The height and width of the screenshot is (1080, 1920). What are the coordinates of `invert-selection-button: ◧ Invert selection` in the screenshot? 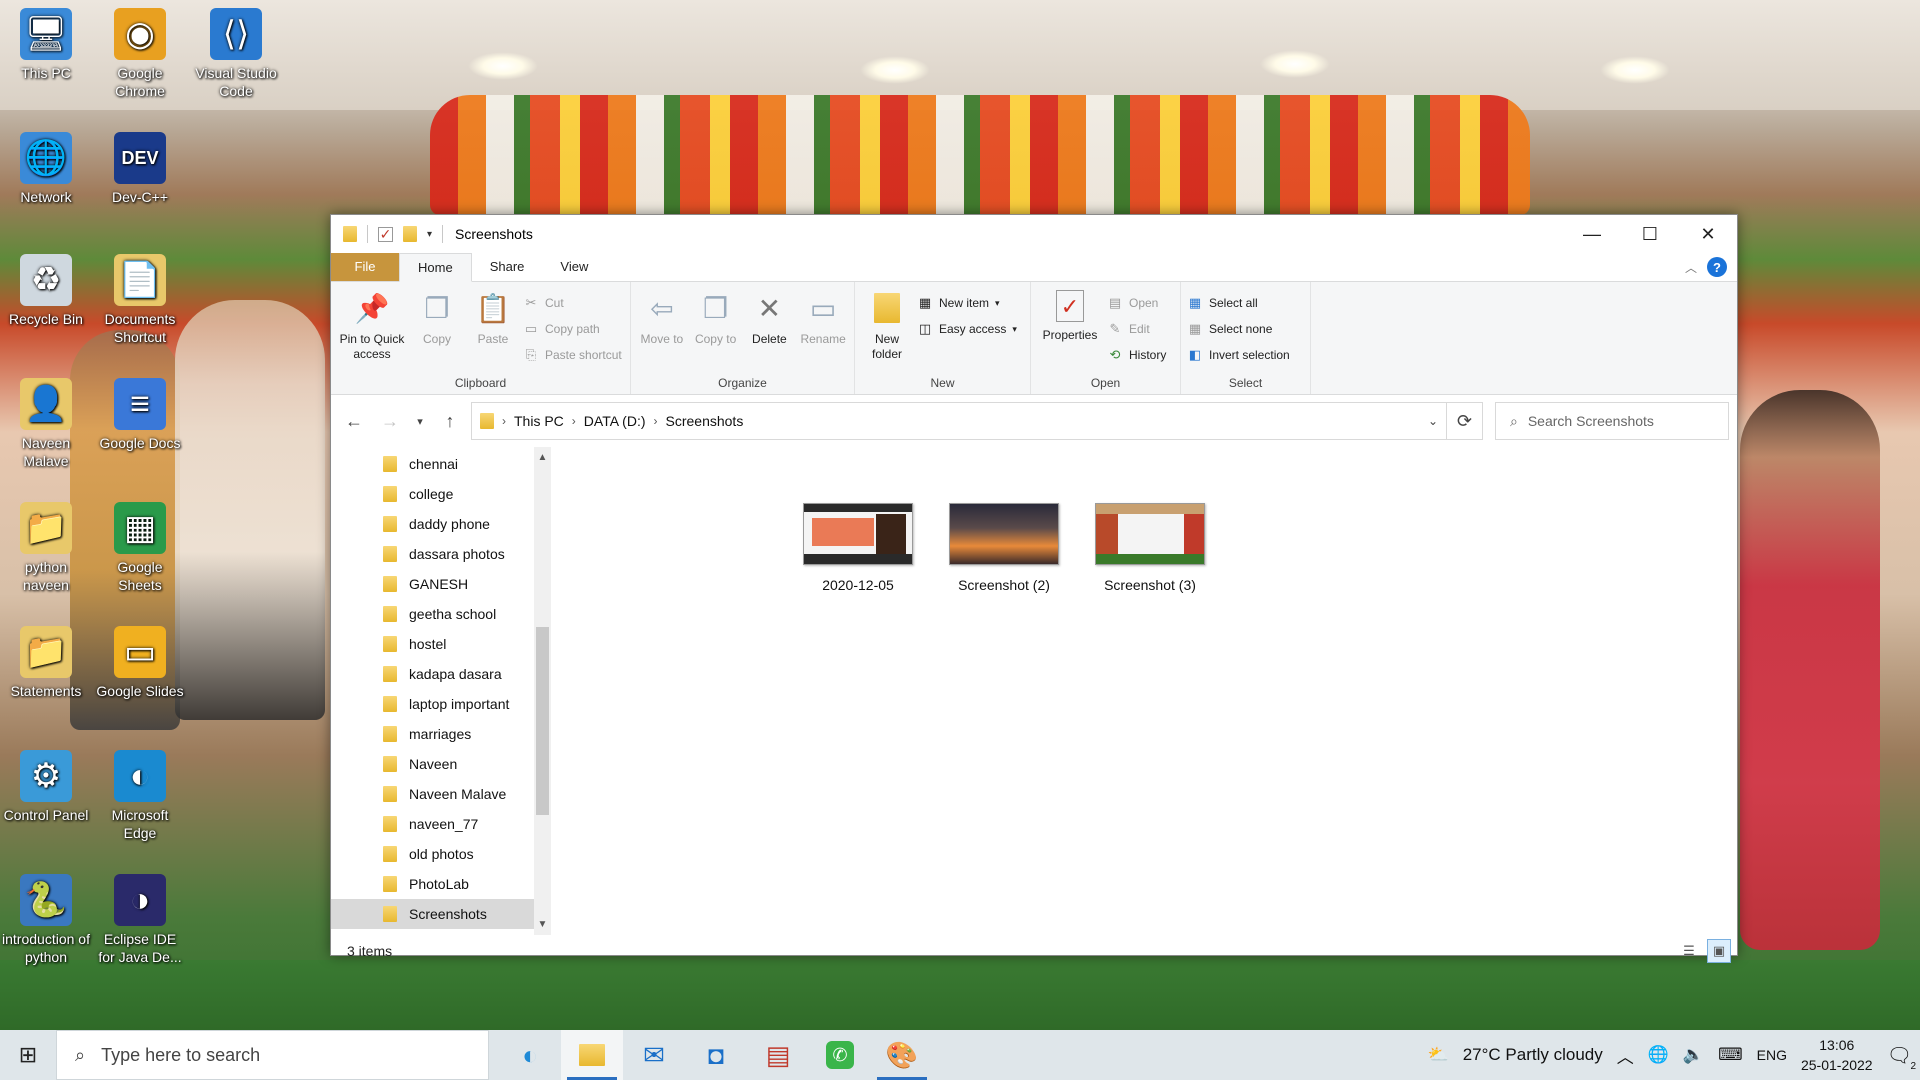 It's located at (1238, 355).